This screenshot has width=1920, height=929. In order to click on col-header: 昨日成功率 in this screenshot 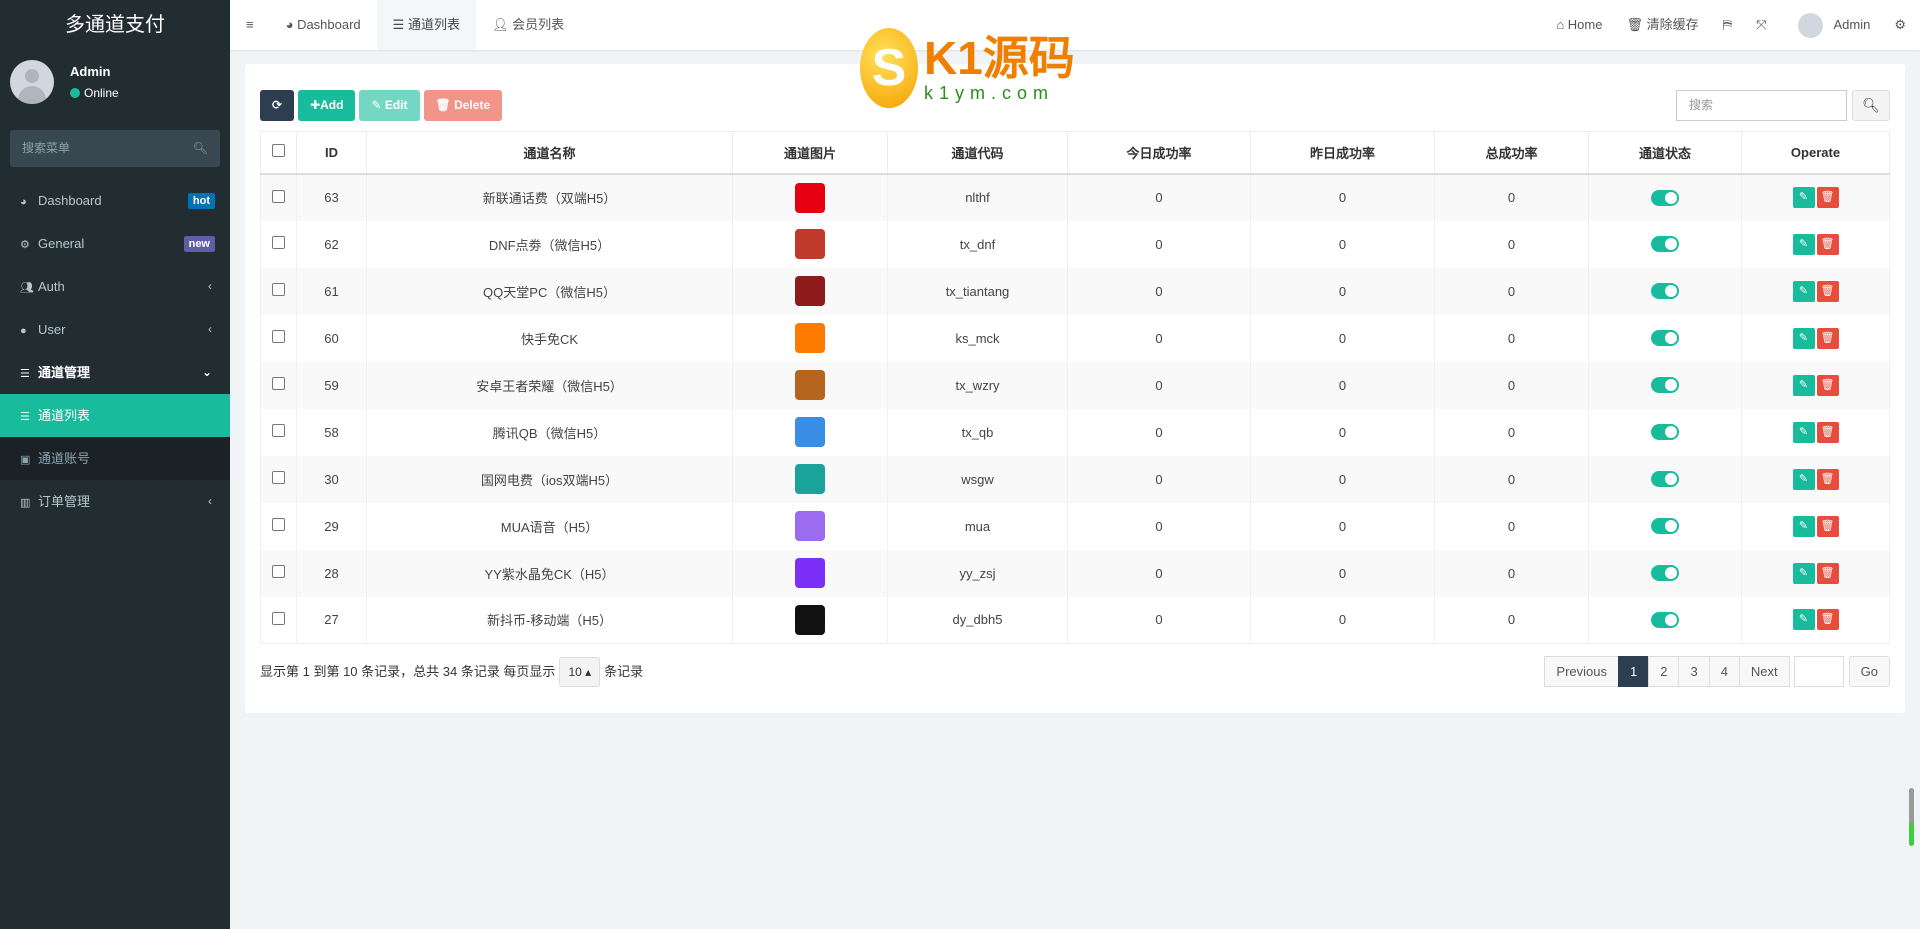, I will do `click(1342, 153)`.